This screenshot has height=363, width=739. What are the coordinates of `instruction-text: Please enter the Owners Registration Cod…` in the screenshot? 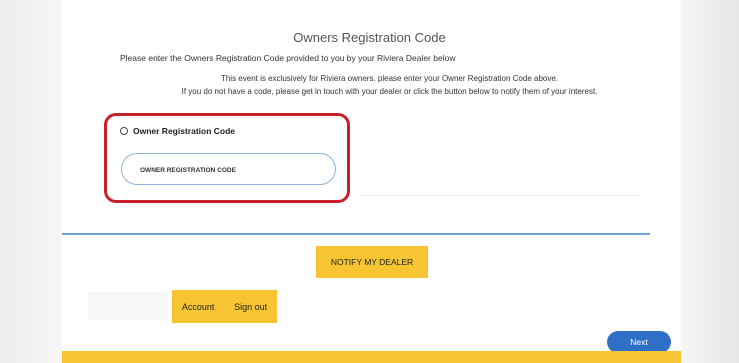 It's located at (288, 58).